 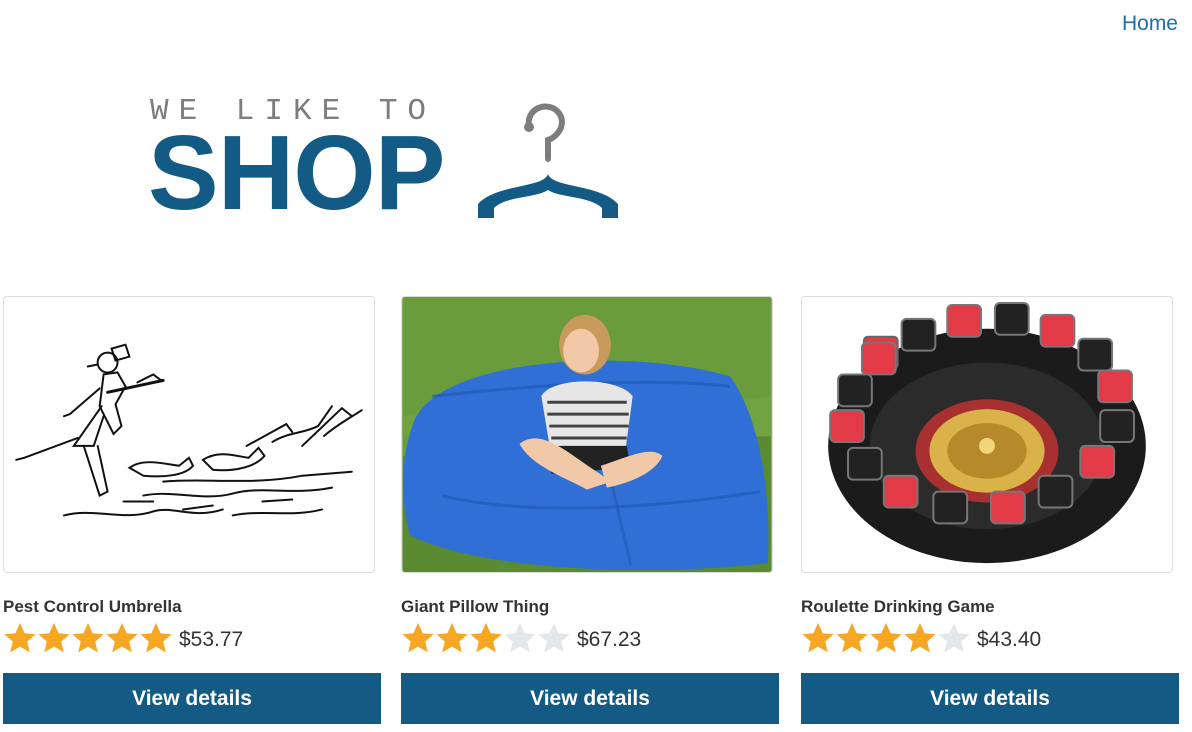 I want to click on product-title: Giant Pillow Thing, so click(x=591, y=607).